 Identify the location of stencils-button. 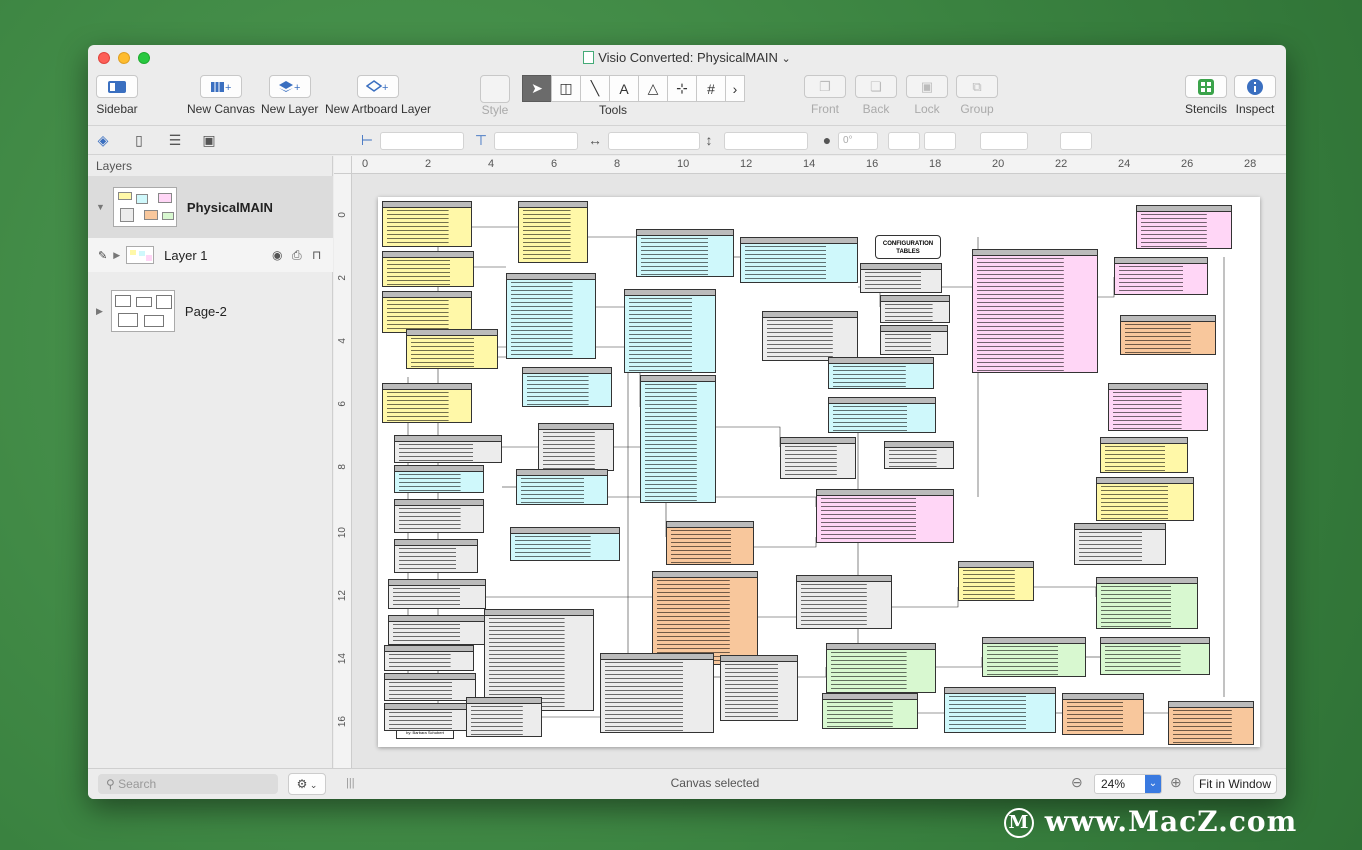
(1206, 86).